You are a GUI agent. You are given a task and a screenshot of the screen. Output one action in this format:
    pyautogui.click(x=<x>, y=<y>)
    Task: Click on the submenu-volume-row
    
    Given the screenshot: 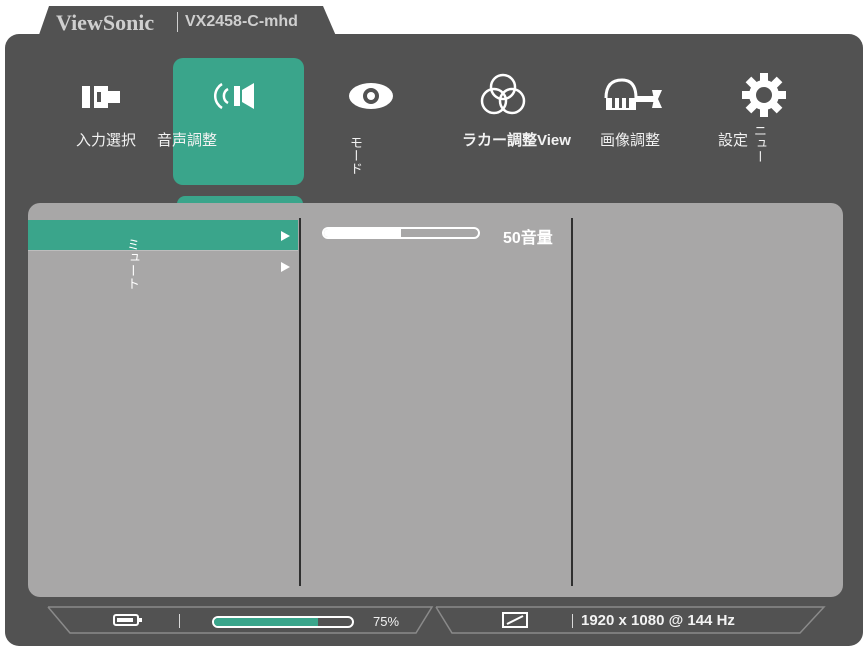 What is the action you would take?
    pyautogui.click(x=163, y=235)
    